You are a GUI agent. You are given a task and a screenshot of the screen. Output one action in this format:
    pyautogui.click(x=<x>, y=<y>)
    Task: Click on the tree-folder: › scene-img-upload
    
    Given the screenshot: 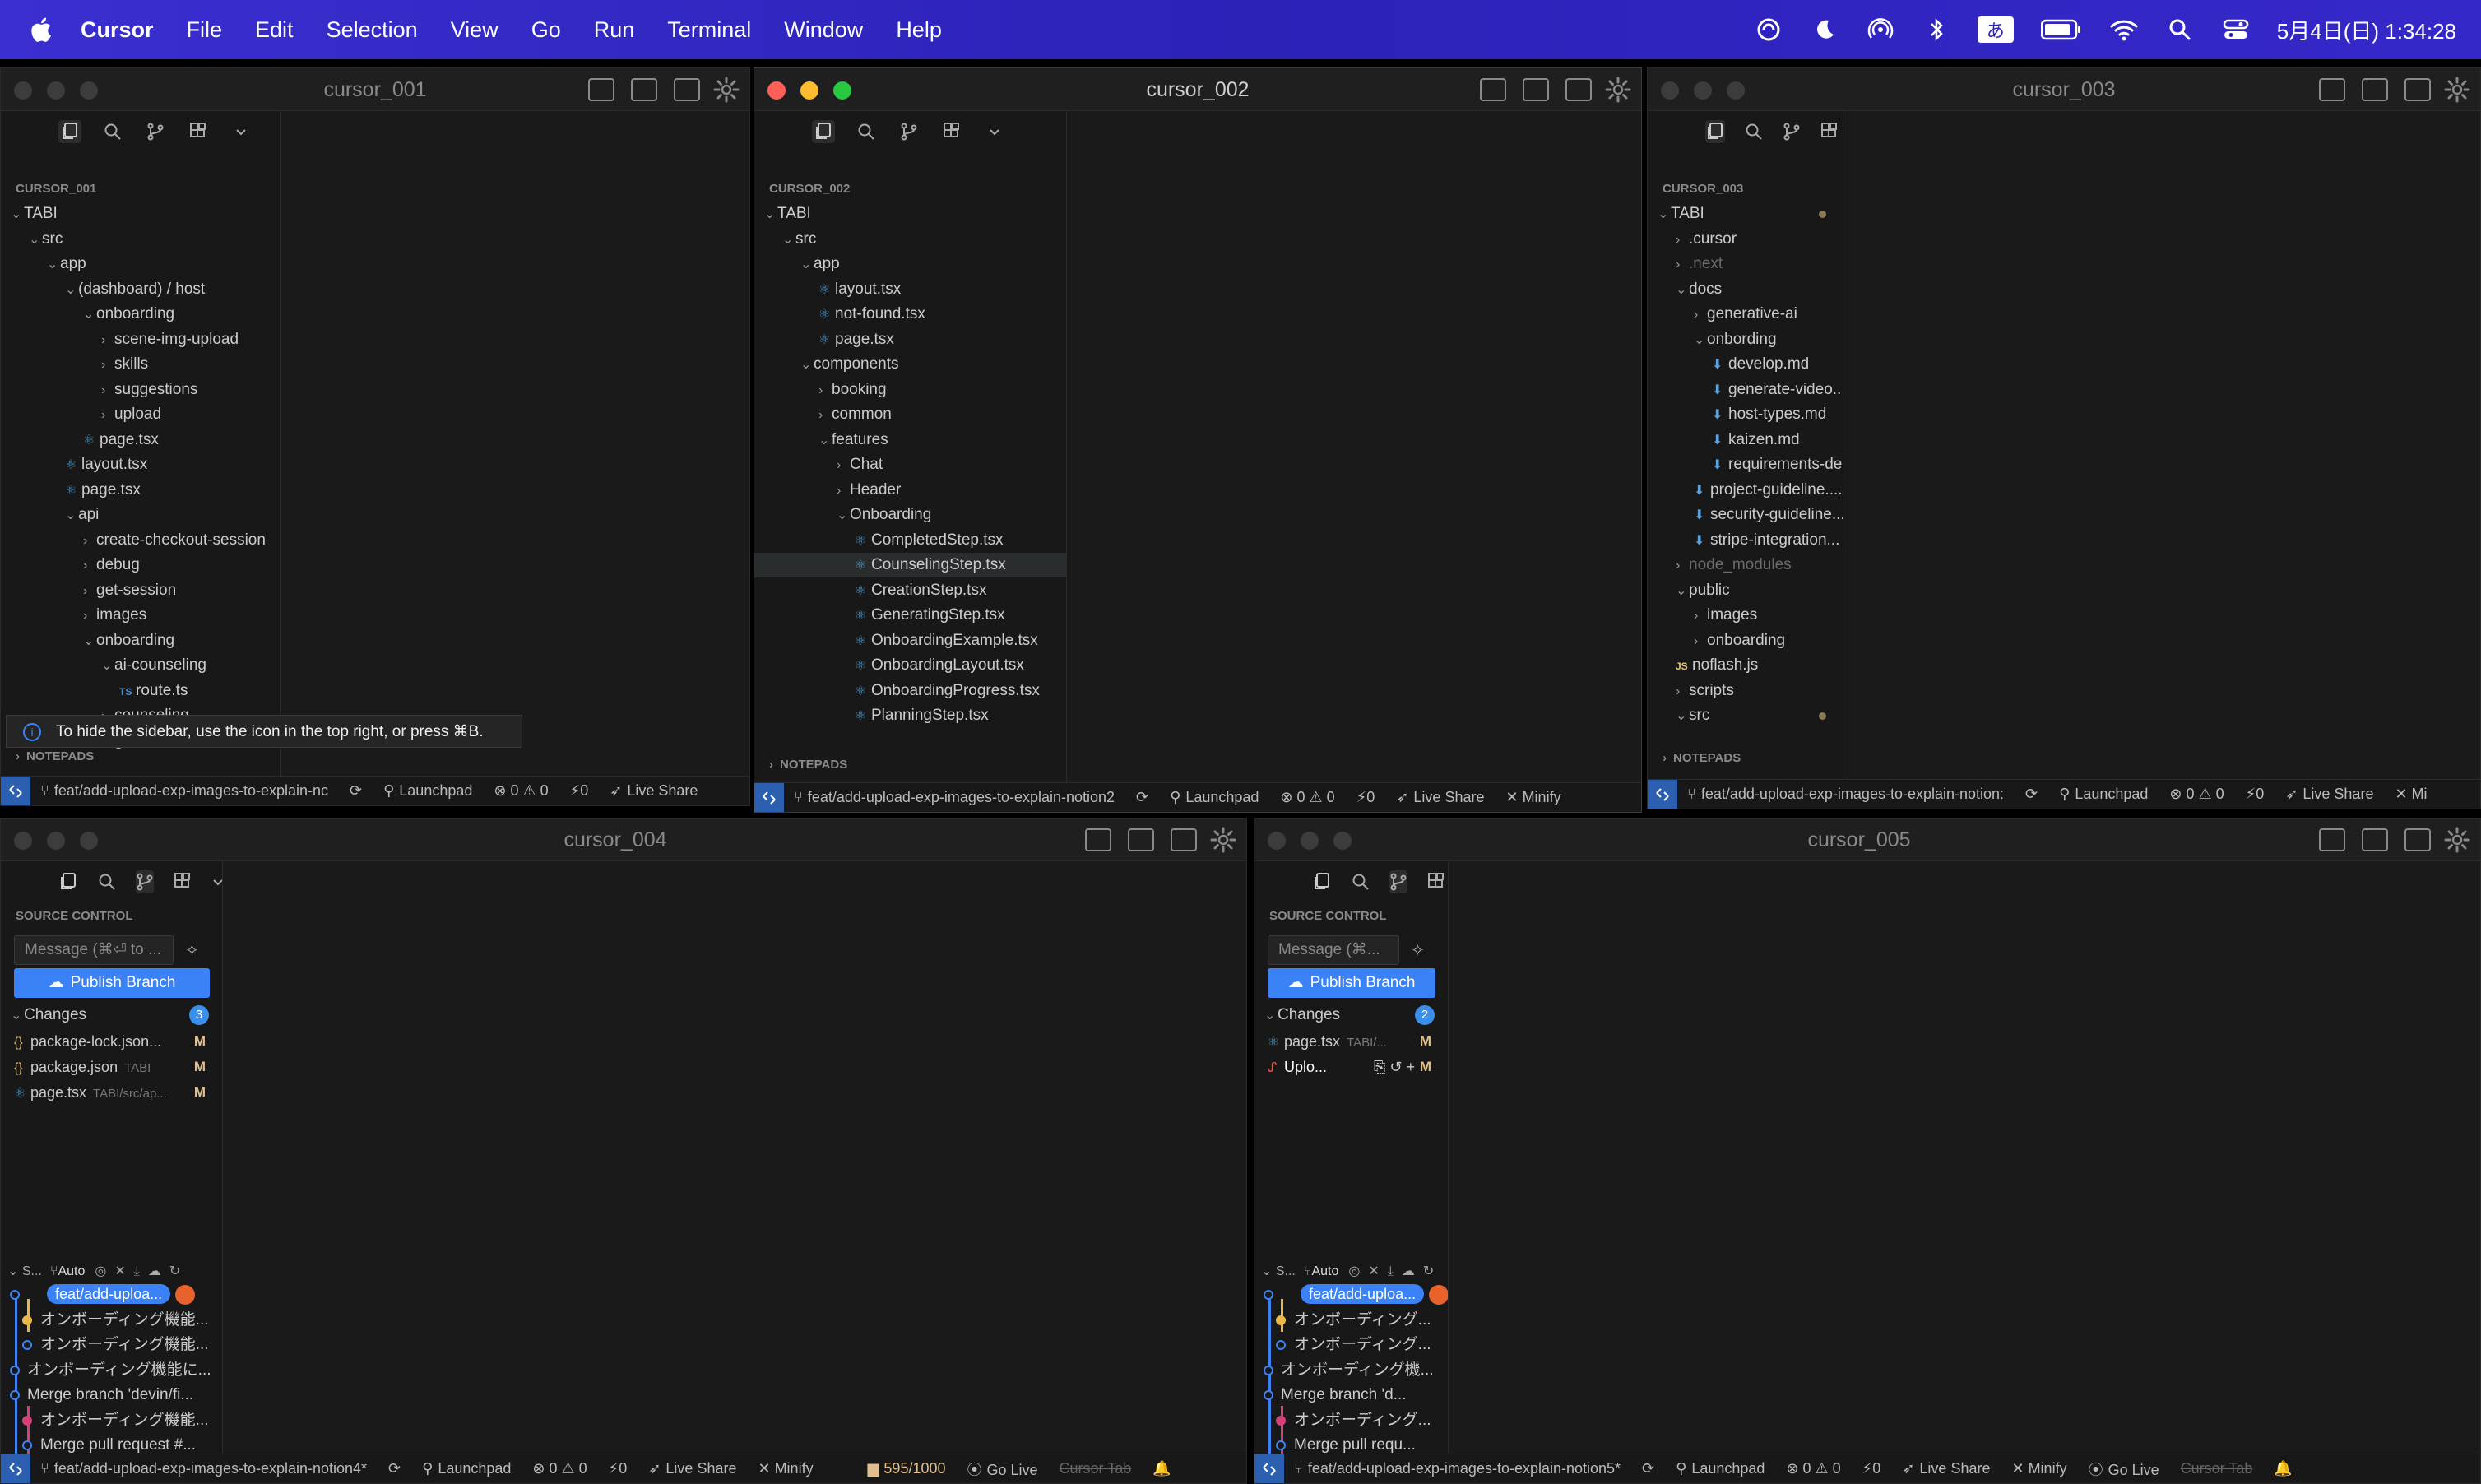 What is the action you would take?
    pyautogui.click(x=140, y=339)
    